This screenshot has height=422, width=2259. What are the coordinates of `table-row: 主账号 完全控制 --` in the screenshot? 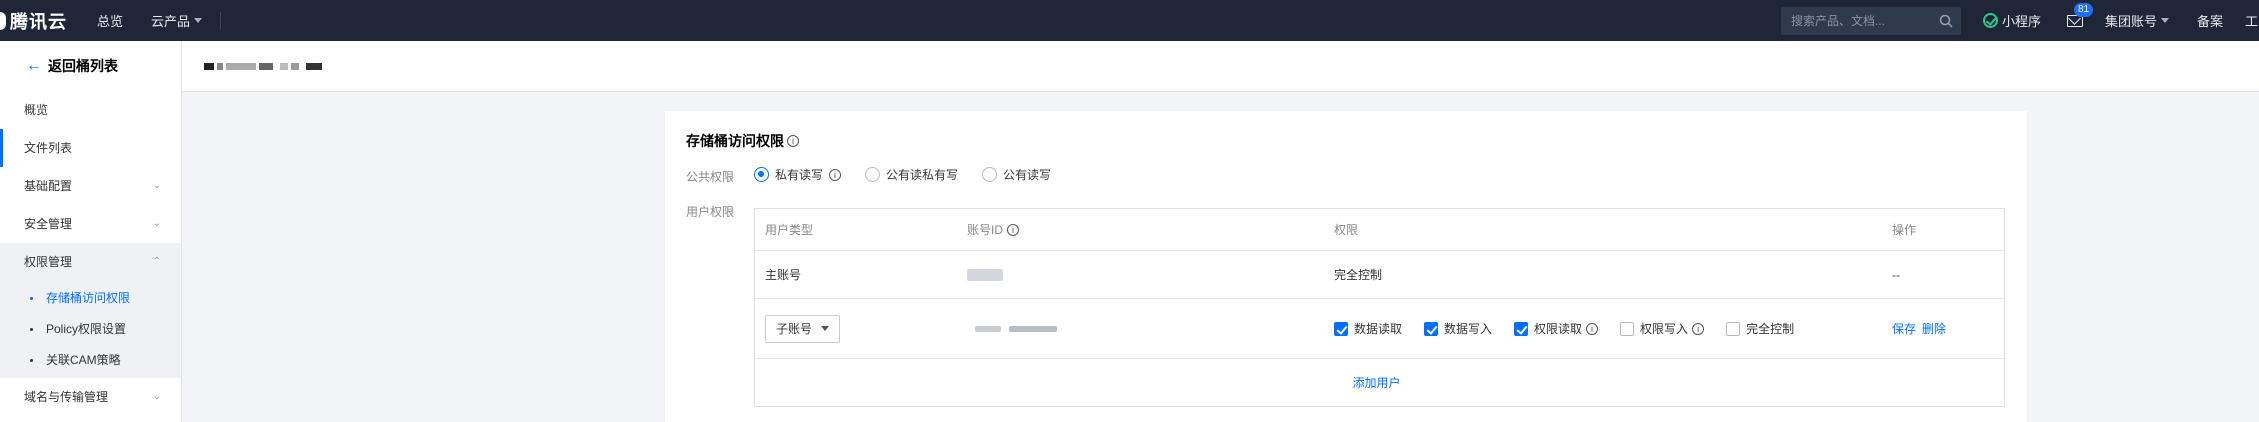 It's located at (1379, 275).